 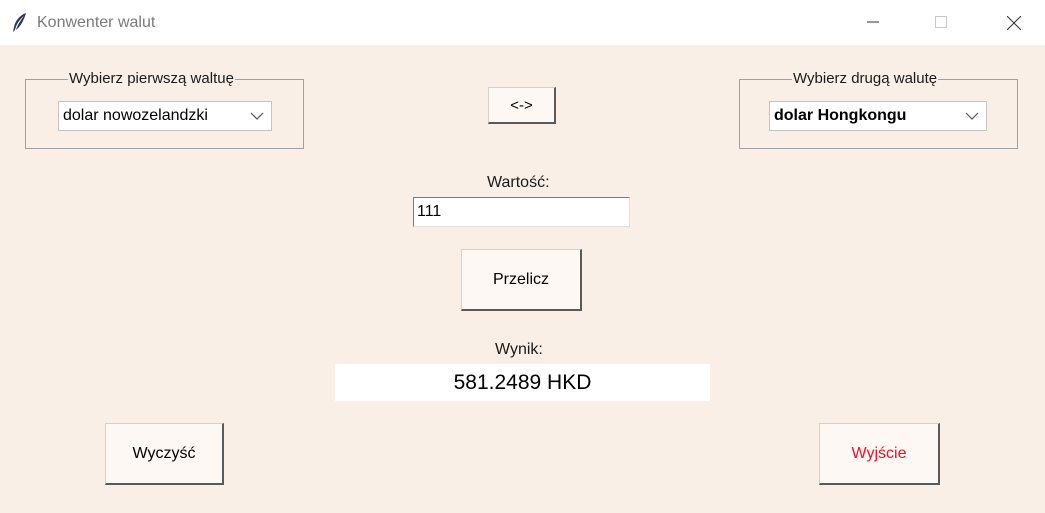 I want to click on convert-button: Przelicz, so click(x=521, y=280).